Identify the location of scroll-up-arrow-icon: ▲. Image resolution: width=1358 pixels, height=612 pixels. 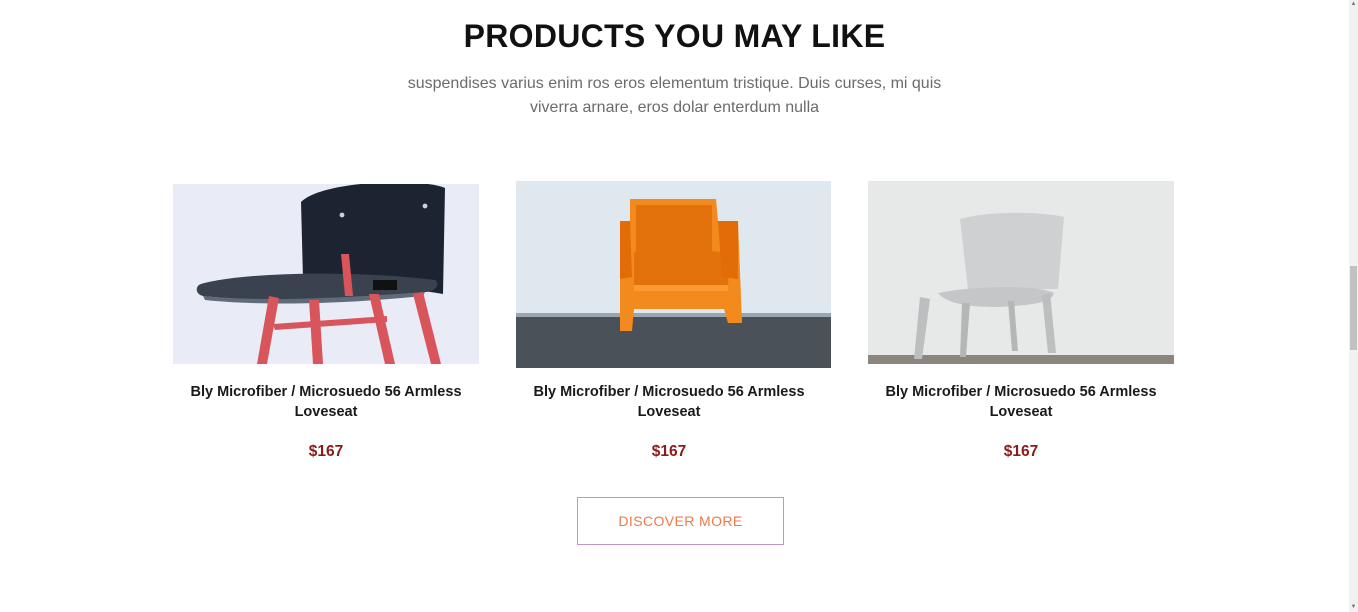
(1353, 4).